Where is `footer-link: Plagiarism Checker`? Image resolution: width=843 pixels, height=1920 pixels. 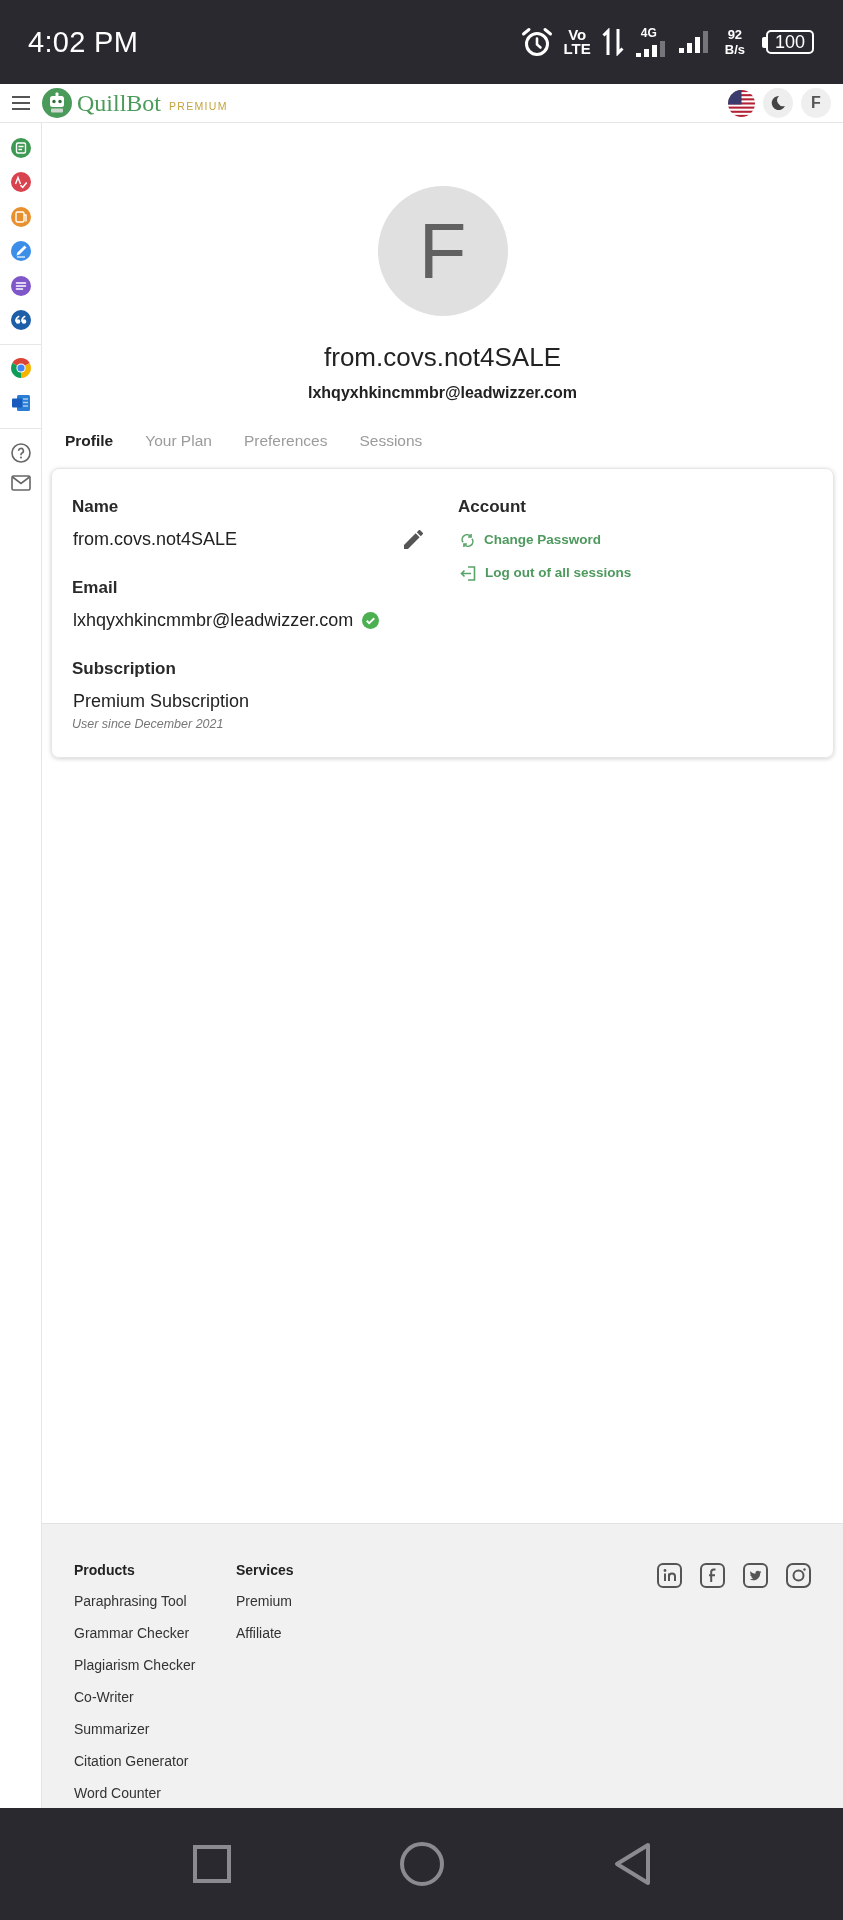
footer-link: Plagiarism Checker is located at coordinates (135, 1665).